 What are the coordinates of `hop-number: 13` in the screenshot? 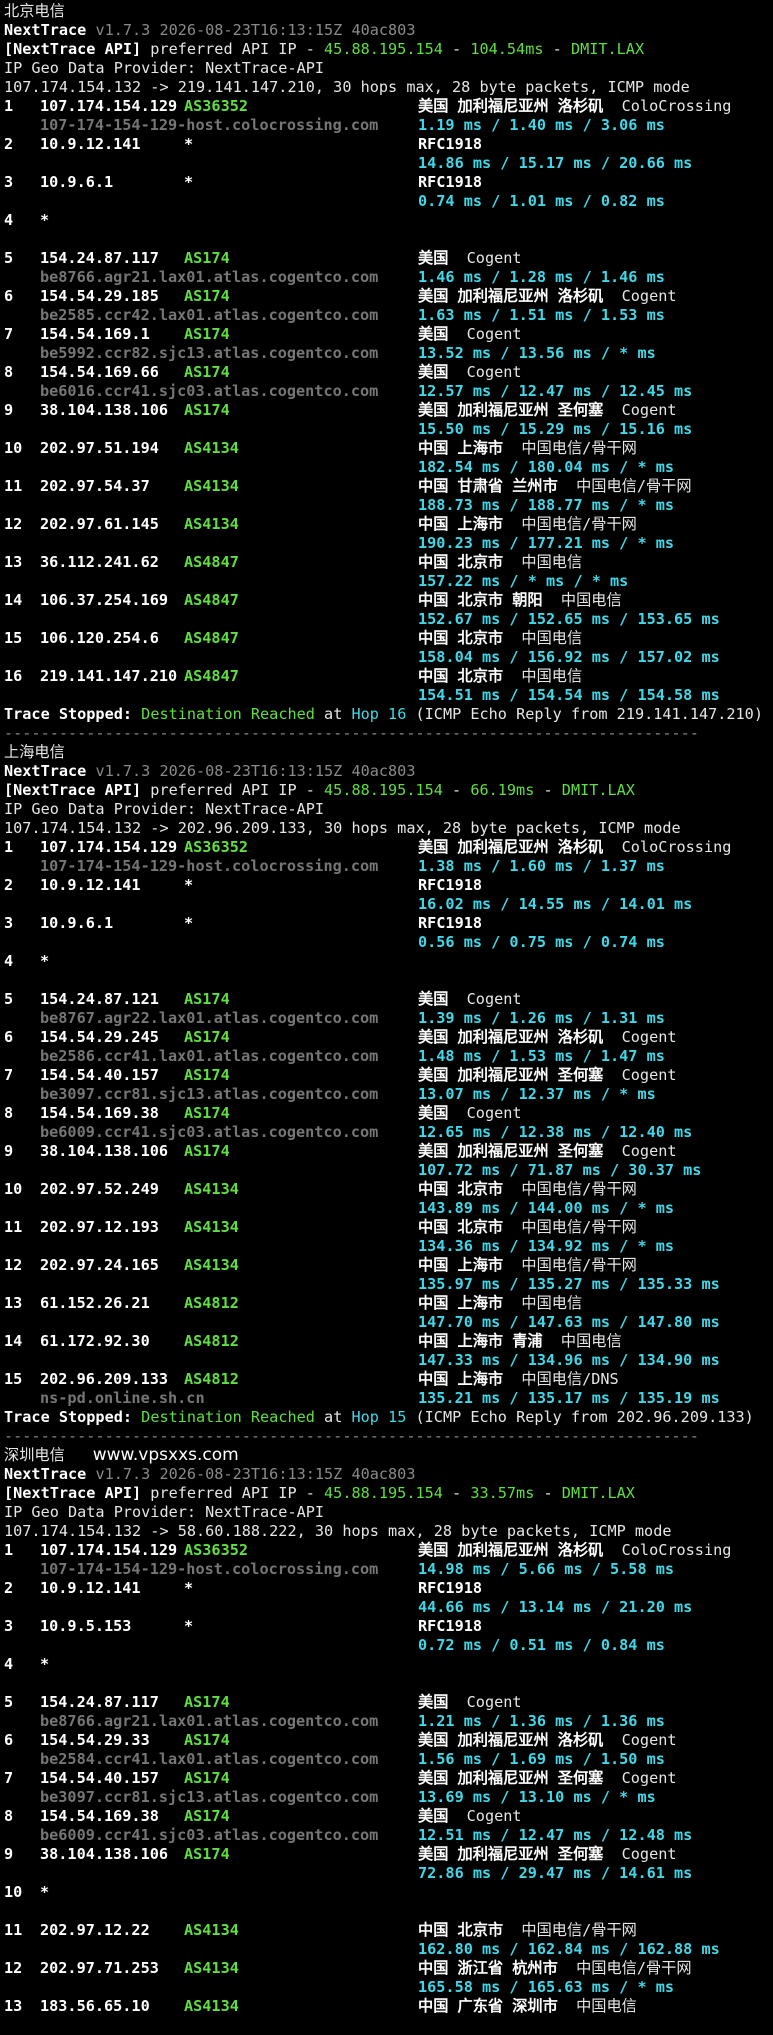 It's located at (13, 2006).